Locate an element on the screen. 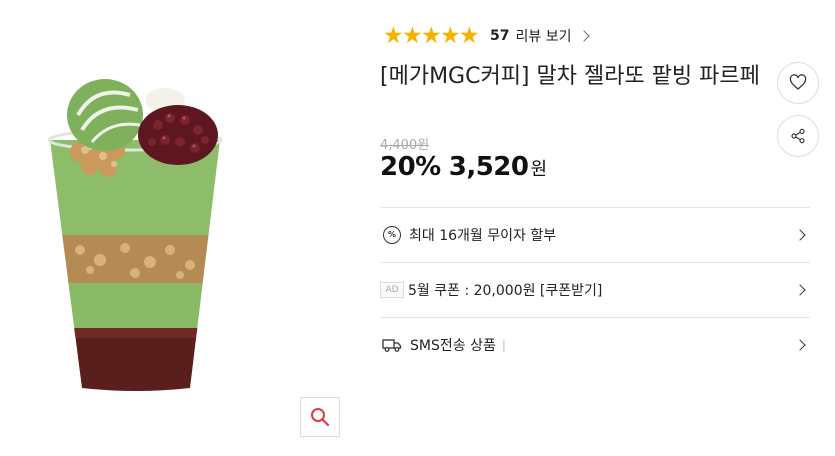 Image resolution: width=835 pixels, height=456 pixels. percent-icon: % is located at coordinates (392, 235).